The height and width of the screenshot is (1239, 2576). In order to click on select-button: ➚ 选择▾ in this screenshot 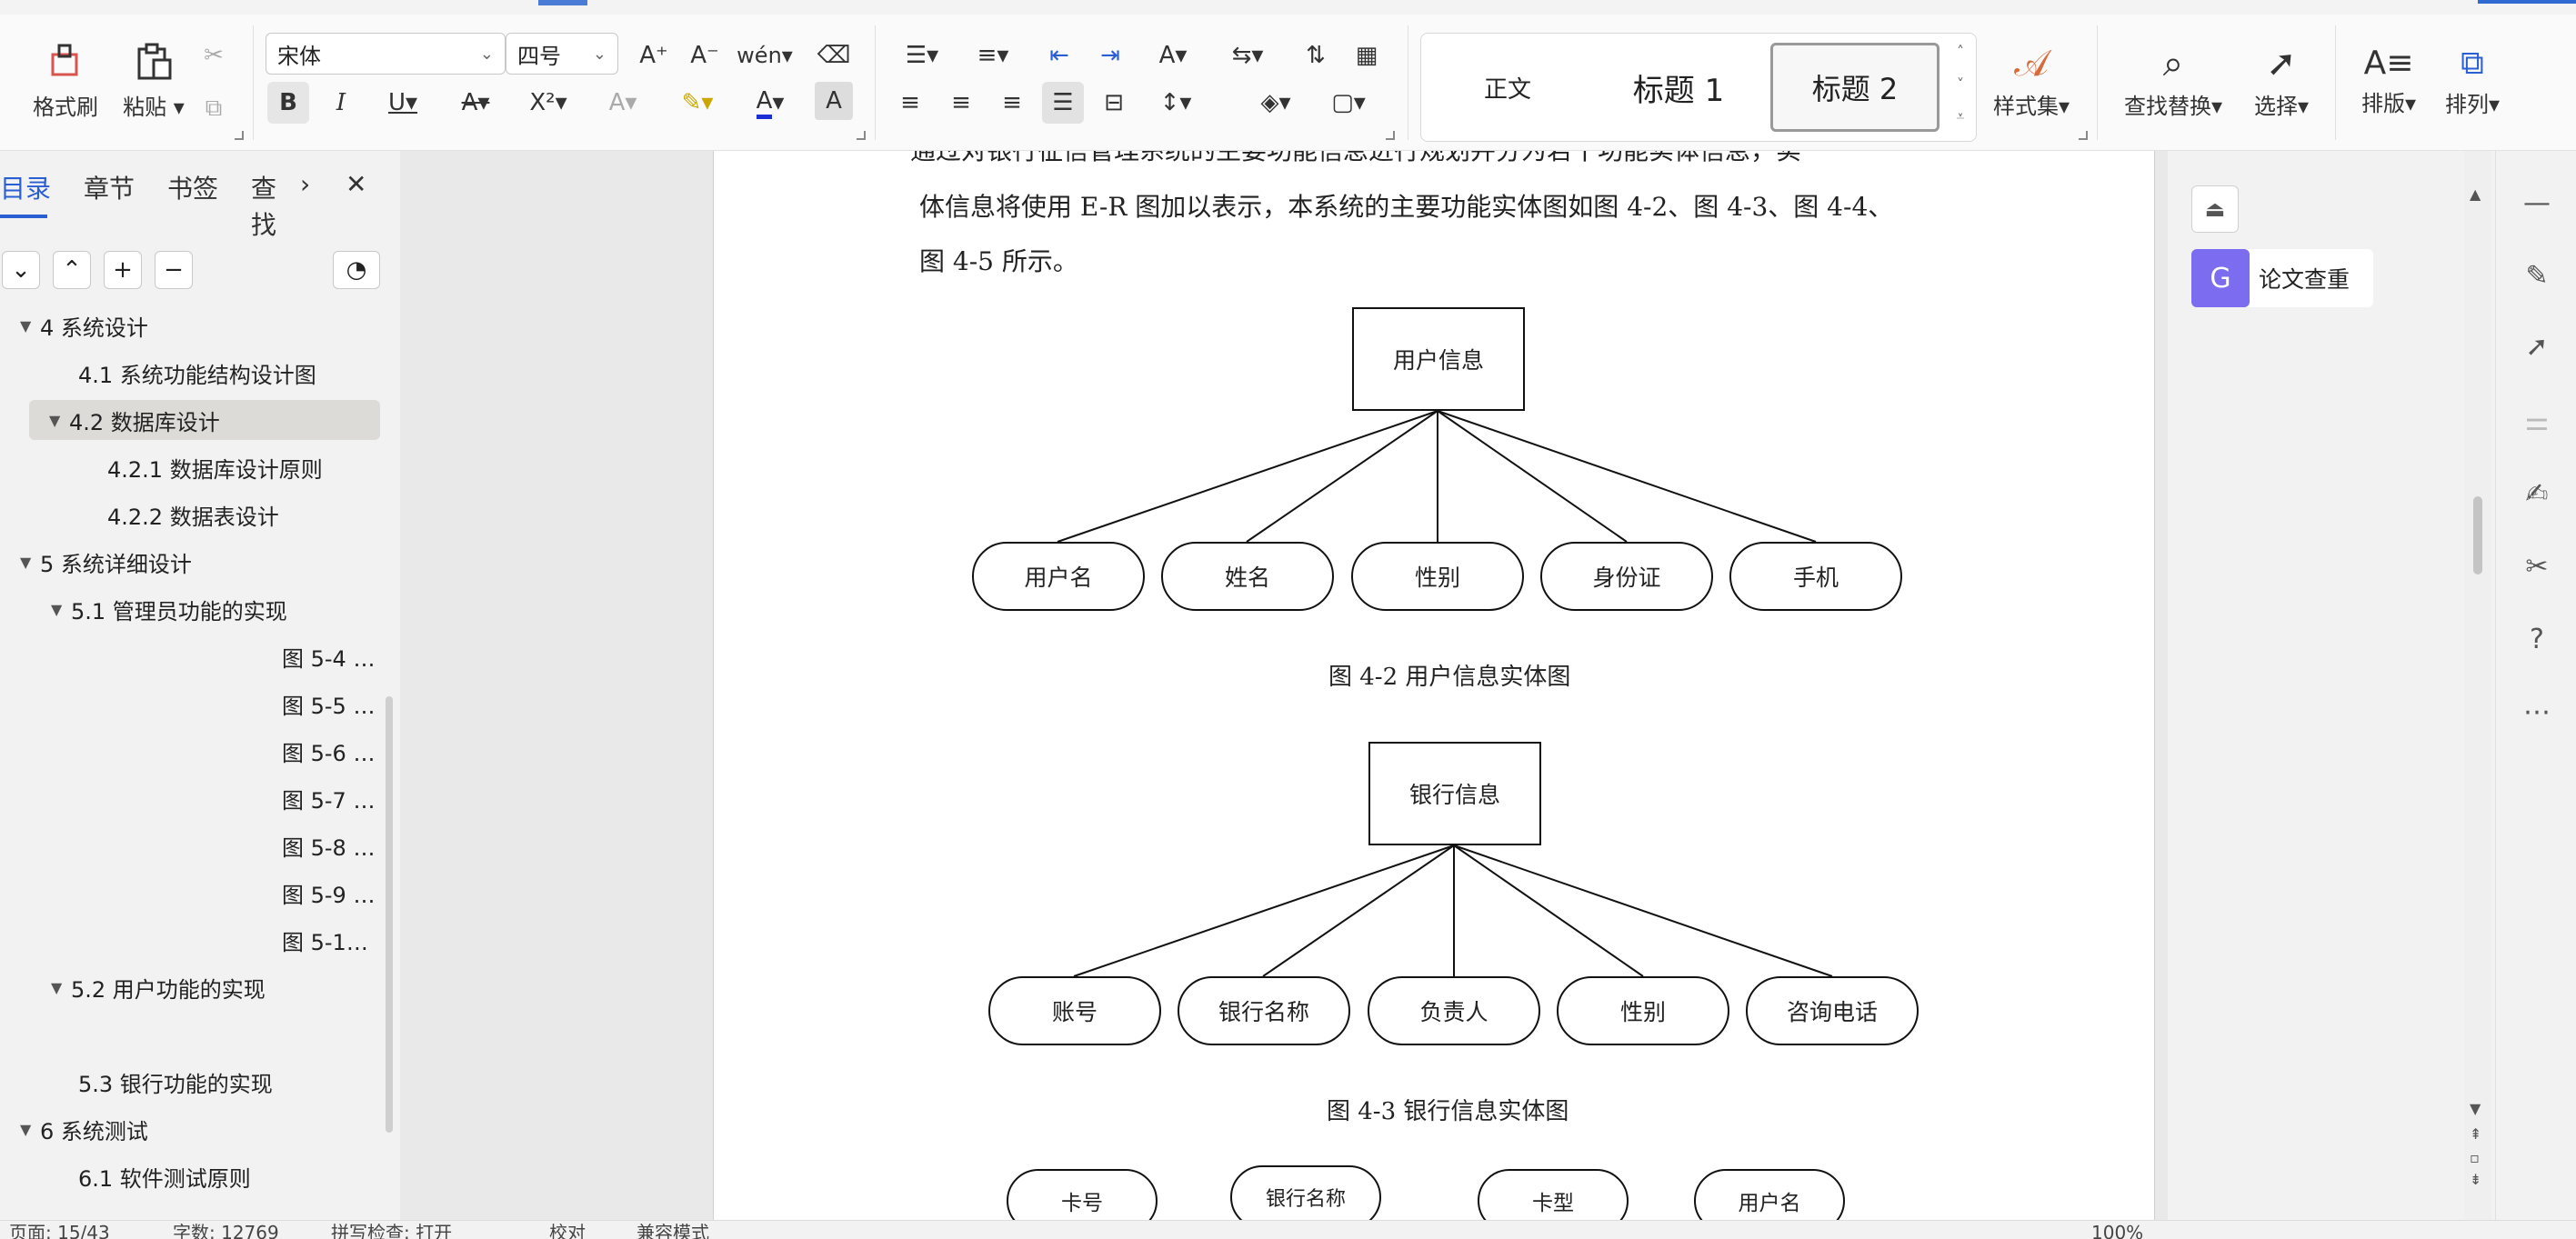, I will do `click(2281, 81)`.